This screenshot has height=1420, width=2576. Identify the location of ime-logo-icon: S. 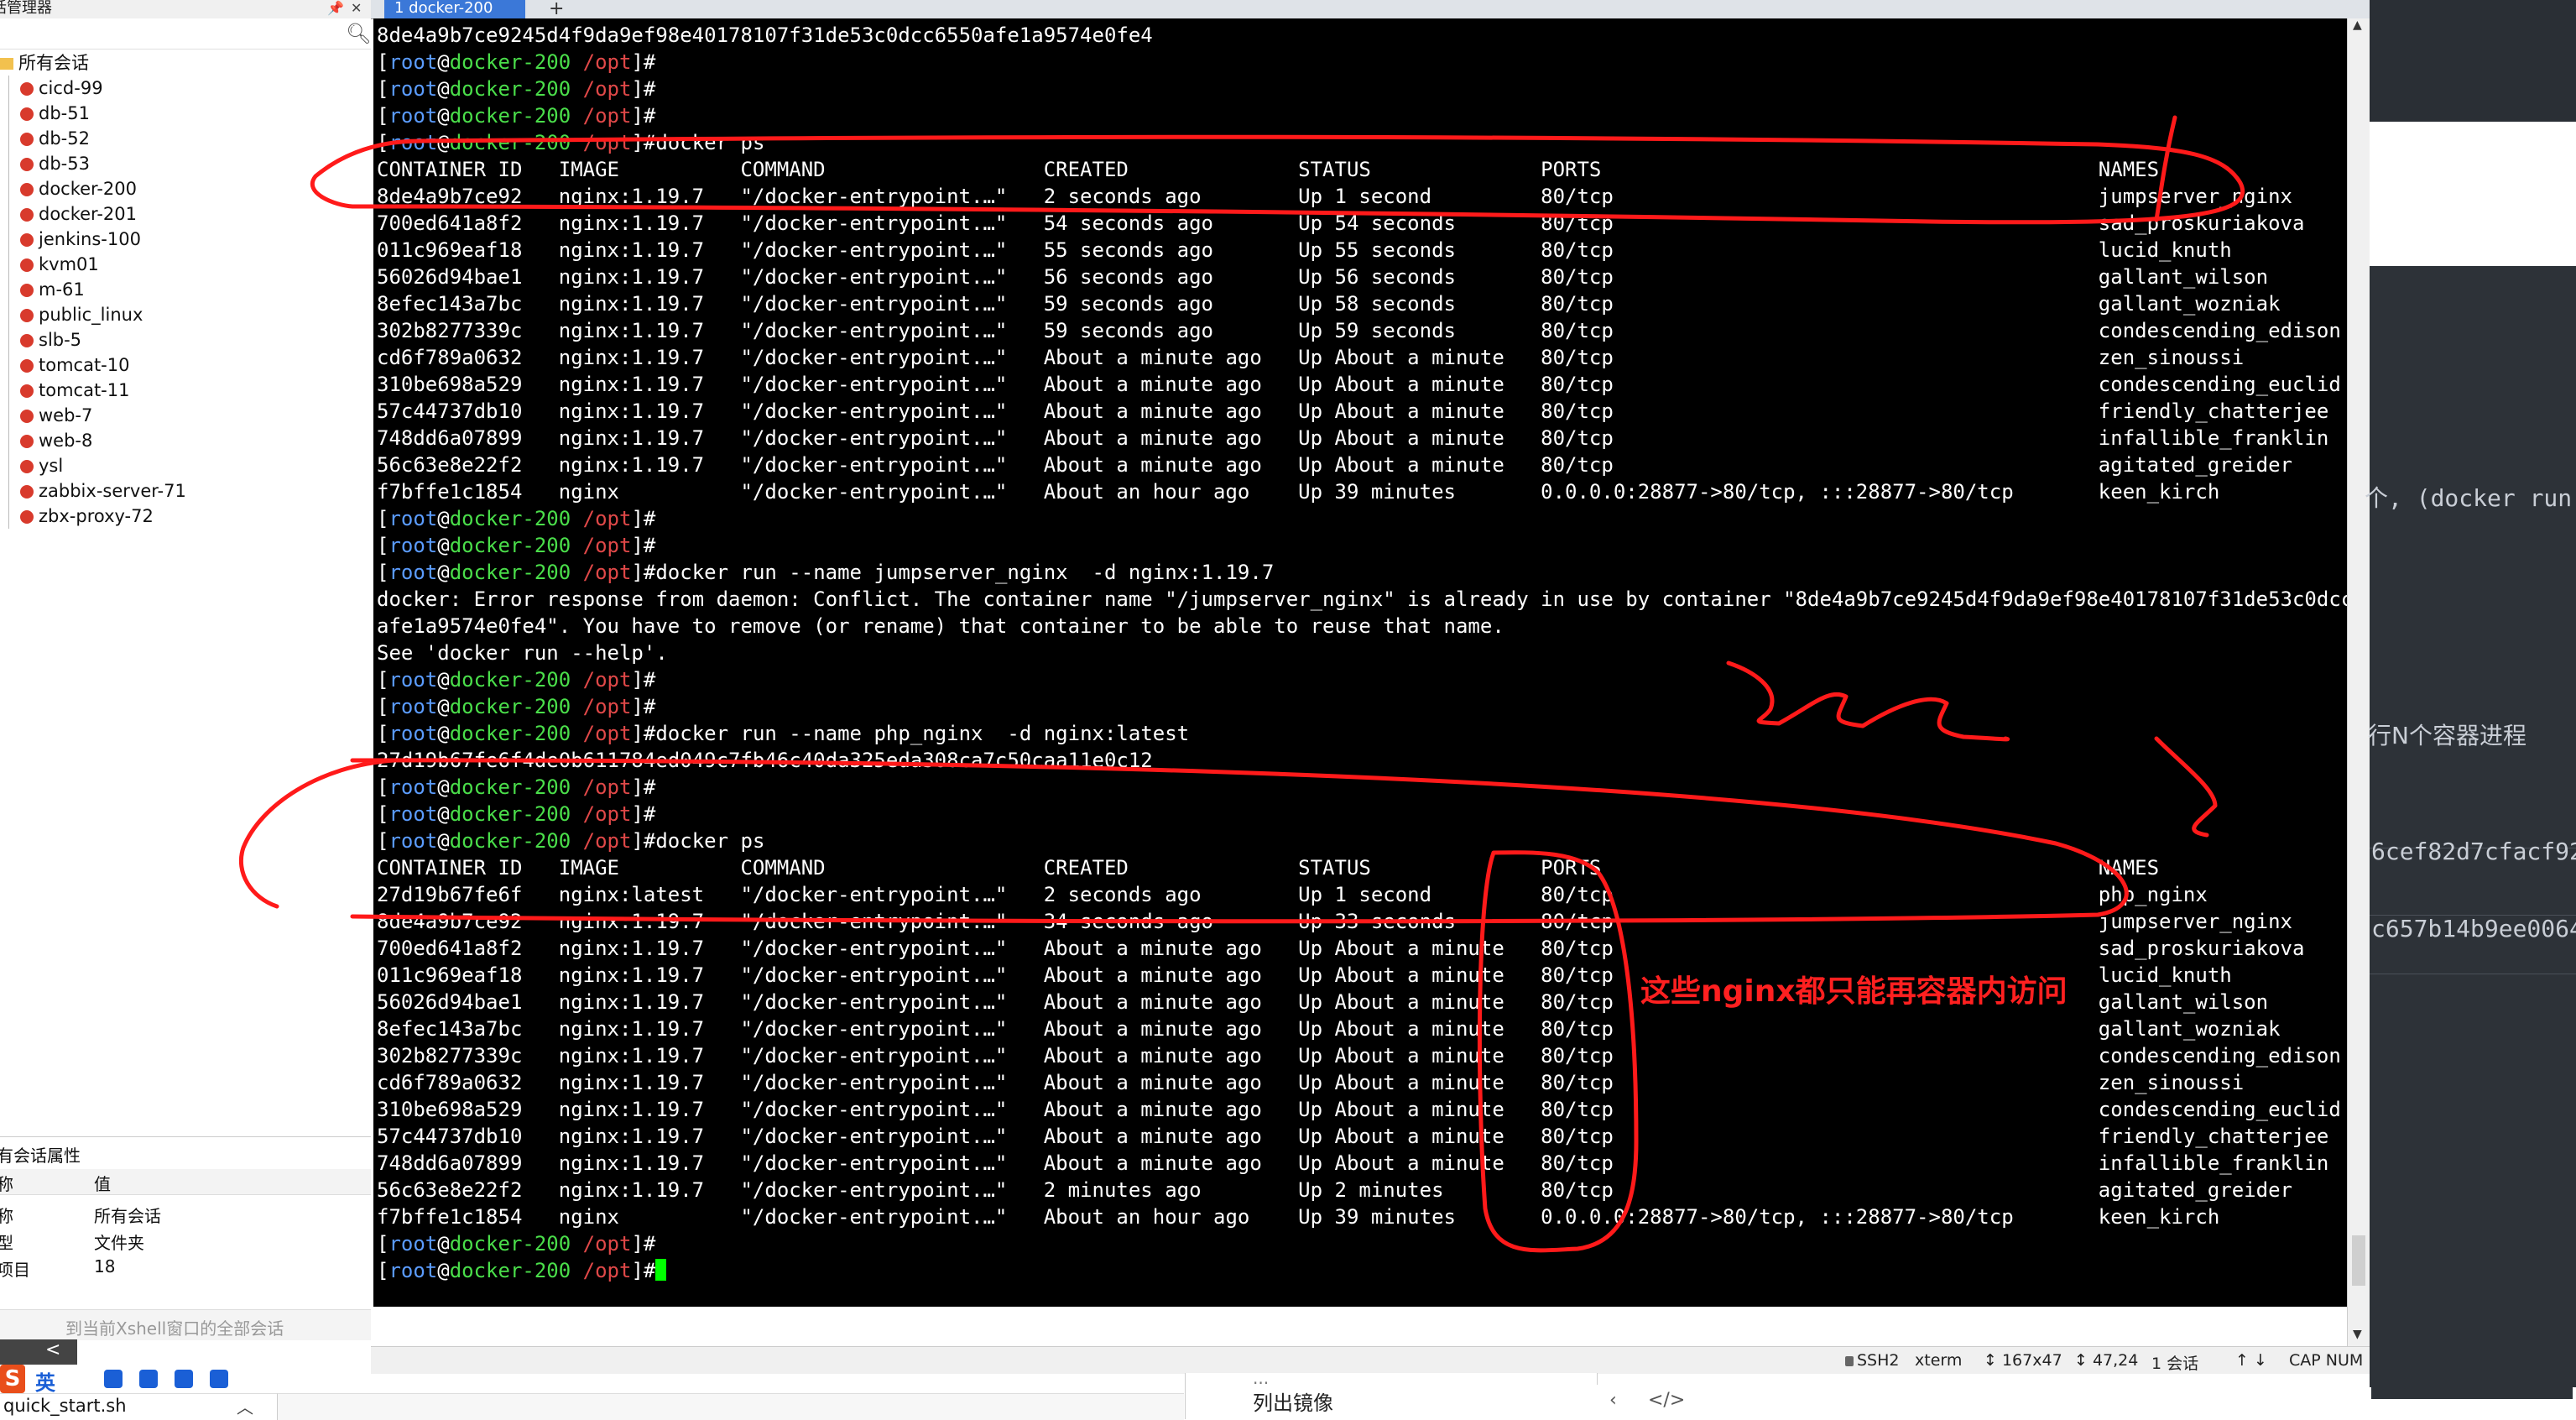
(12, 1379).